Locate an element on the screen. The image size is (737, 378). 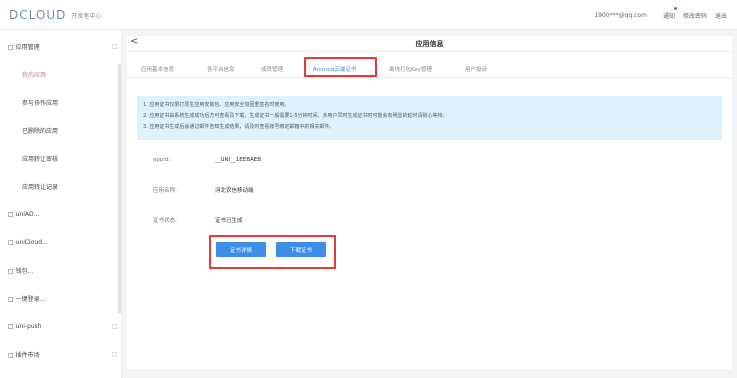
sidebar-item-plugin-market: □ 插件市场 □ is located at coordinates (61, 354).